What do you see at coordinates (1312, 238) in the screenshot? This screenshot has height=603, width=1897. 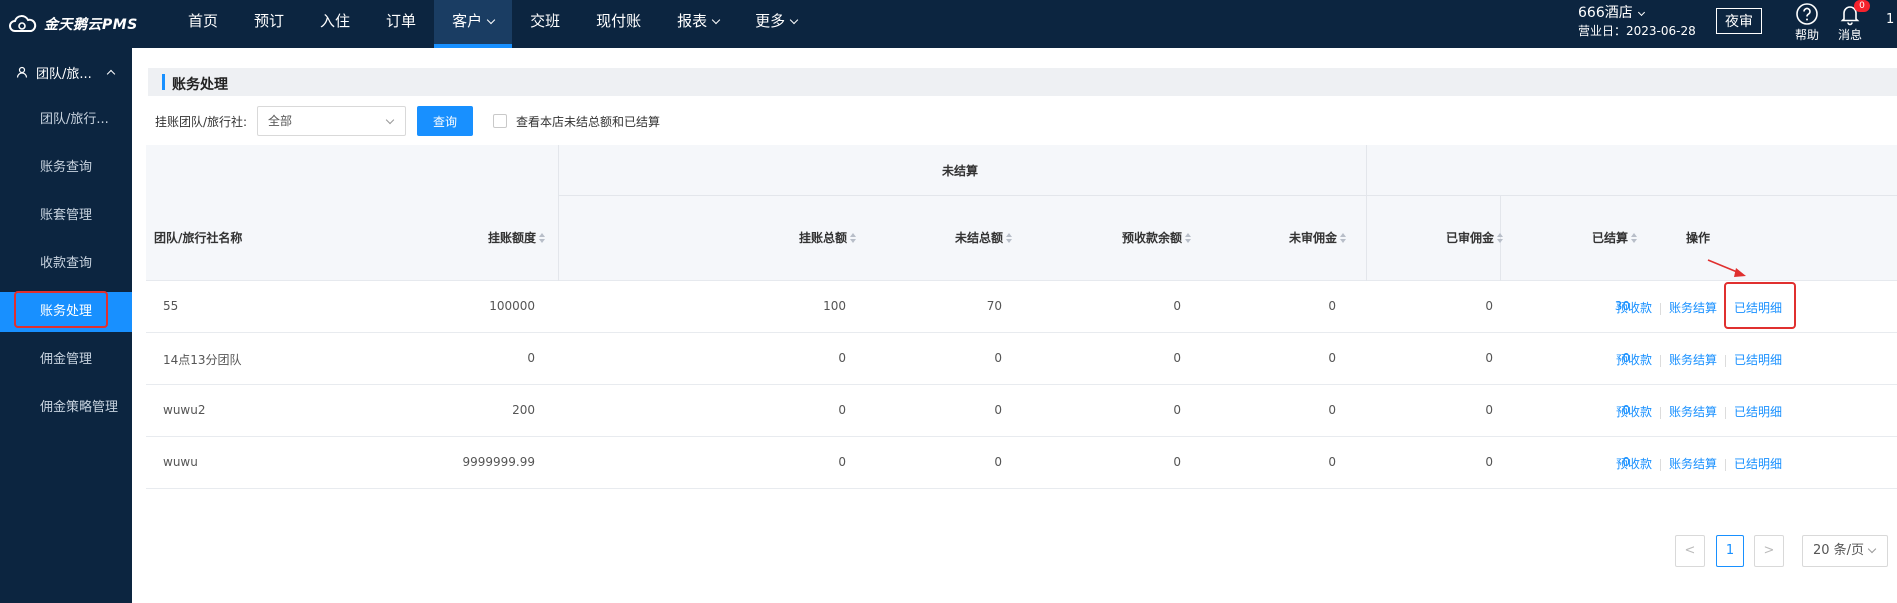 I see `th-label: 未审佣金` at bounding box center [1312, 238].